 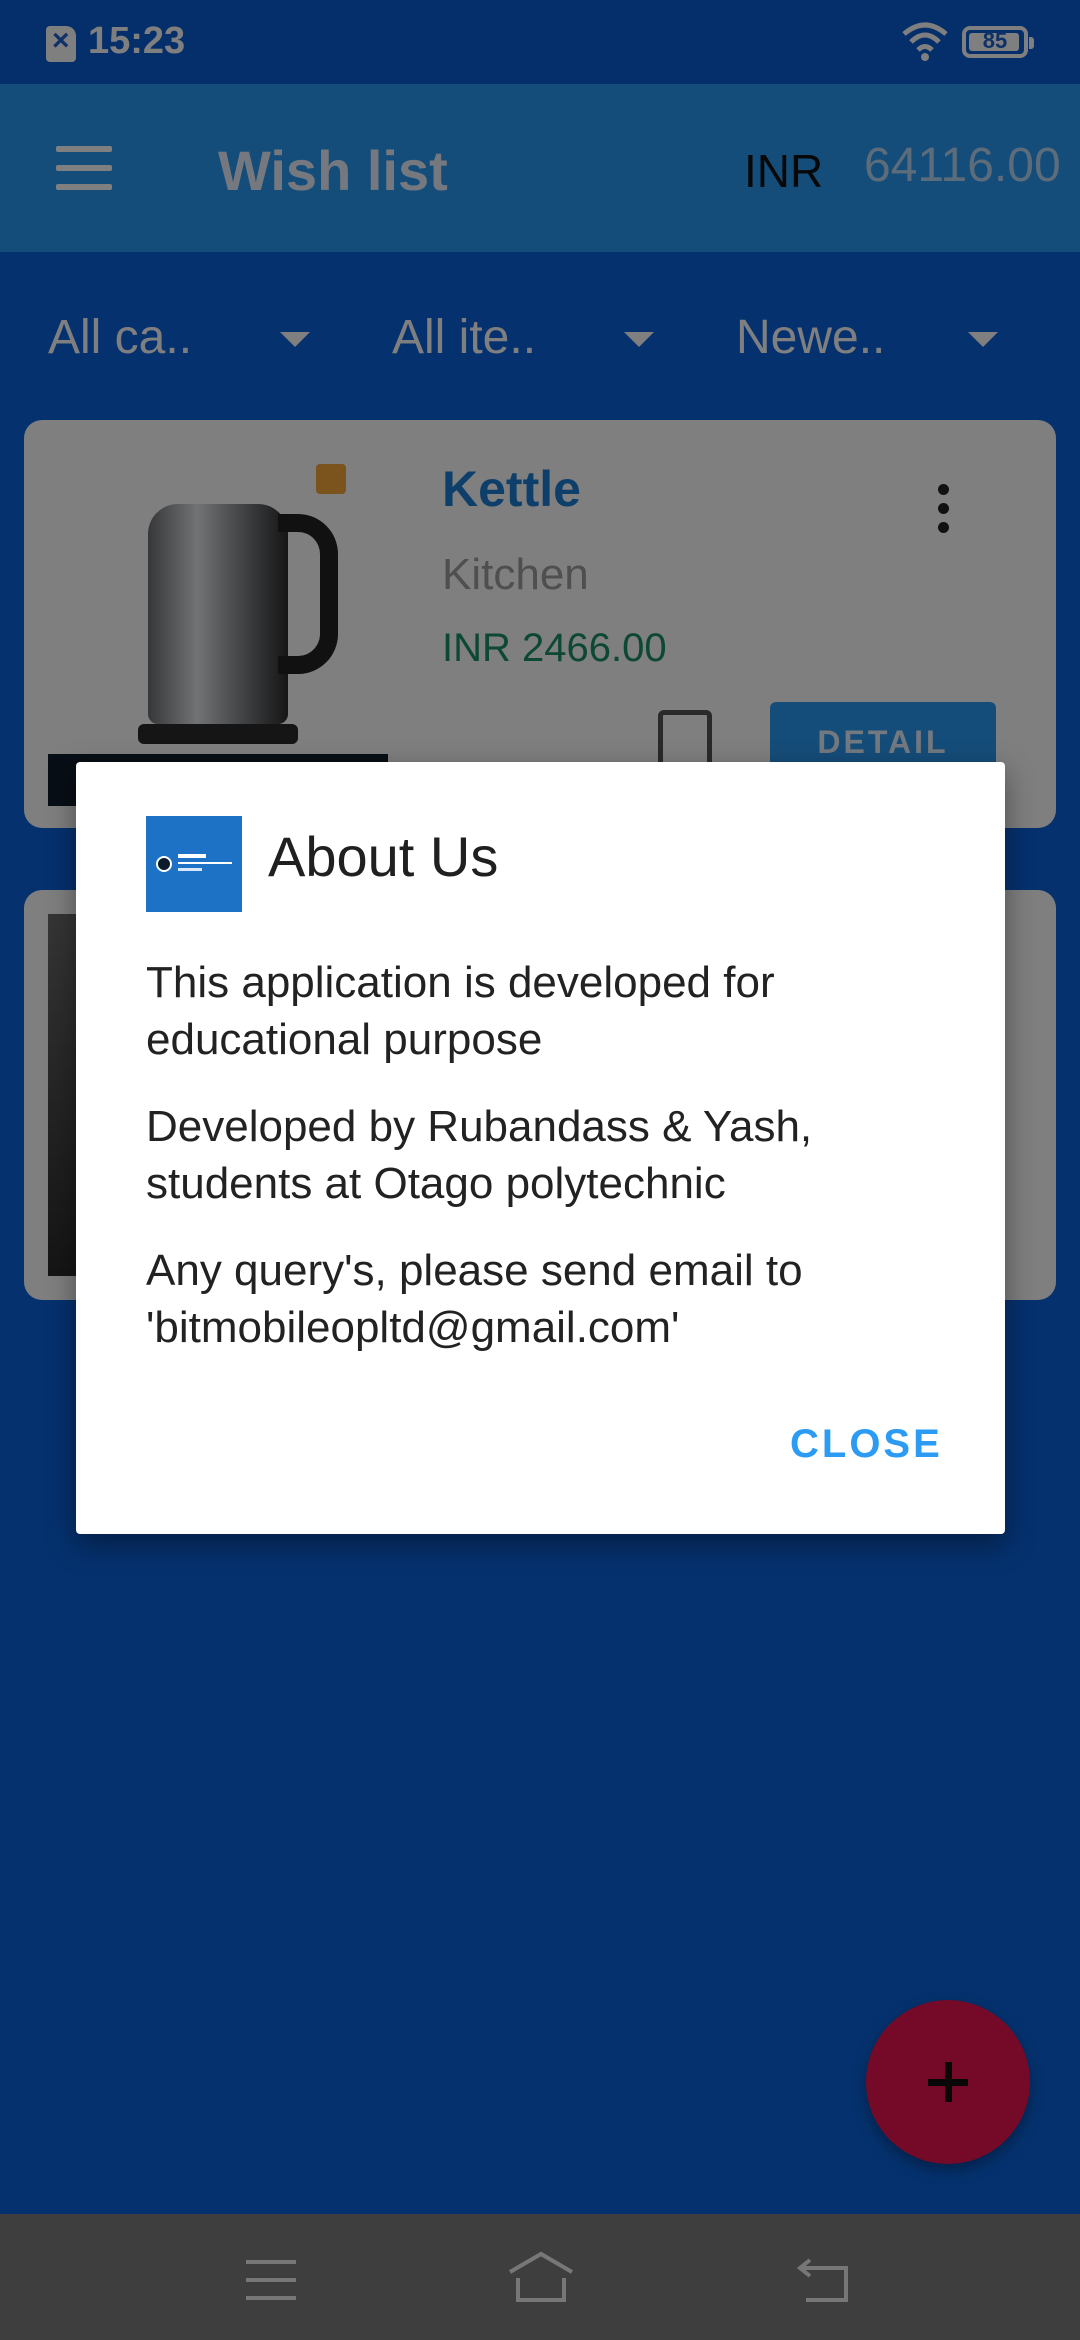 What do you see at coordinates (383, 856) in the screenshot?
I see `dialog-title: About Us` at bounding box center [383, 856].